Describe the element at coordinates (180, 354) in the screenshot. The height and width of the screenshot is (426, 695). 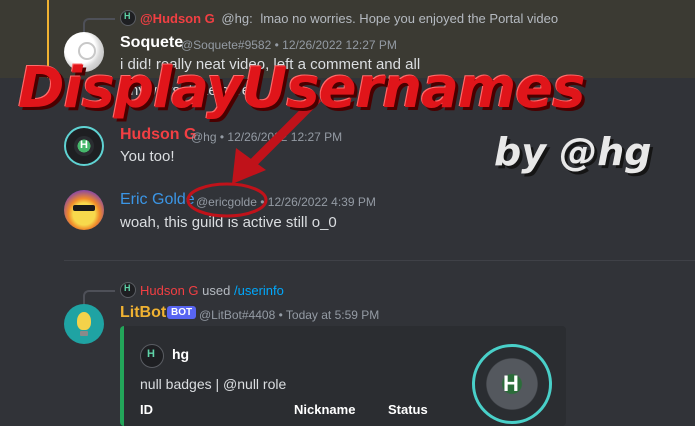
I see `embed-title: hg` at that location.